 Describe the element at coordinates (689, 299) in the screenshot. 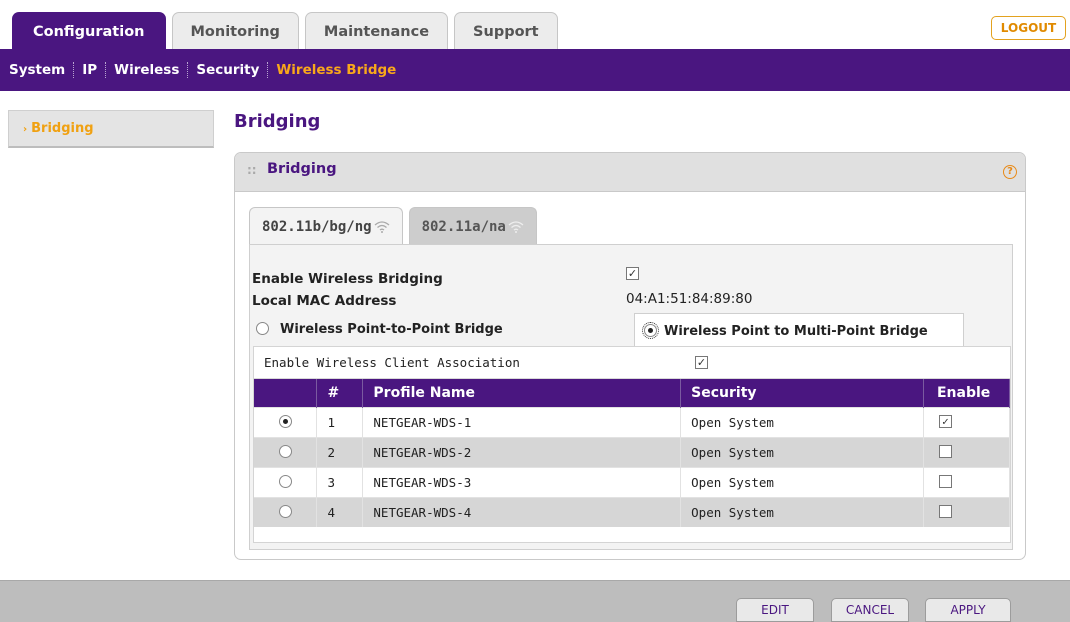

I see `local-mac-value: 04:A1:51:84:89:80` at that location.